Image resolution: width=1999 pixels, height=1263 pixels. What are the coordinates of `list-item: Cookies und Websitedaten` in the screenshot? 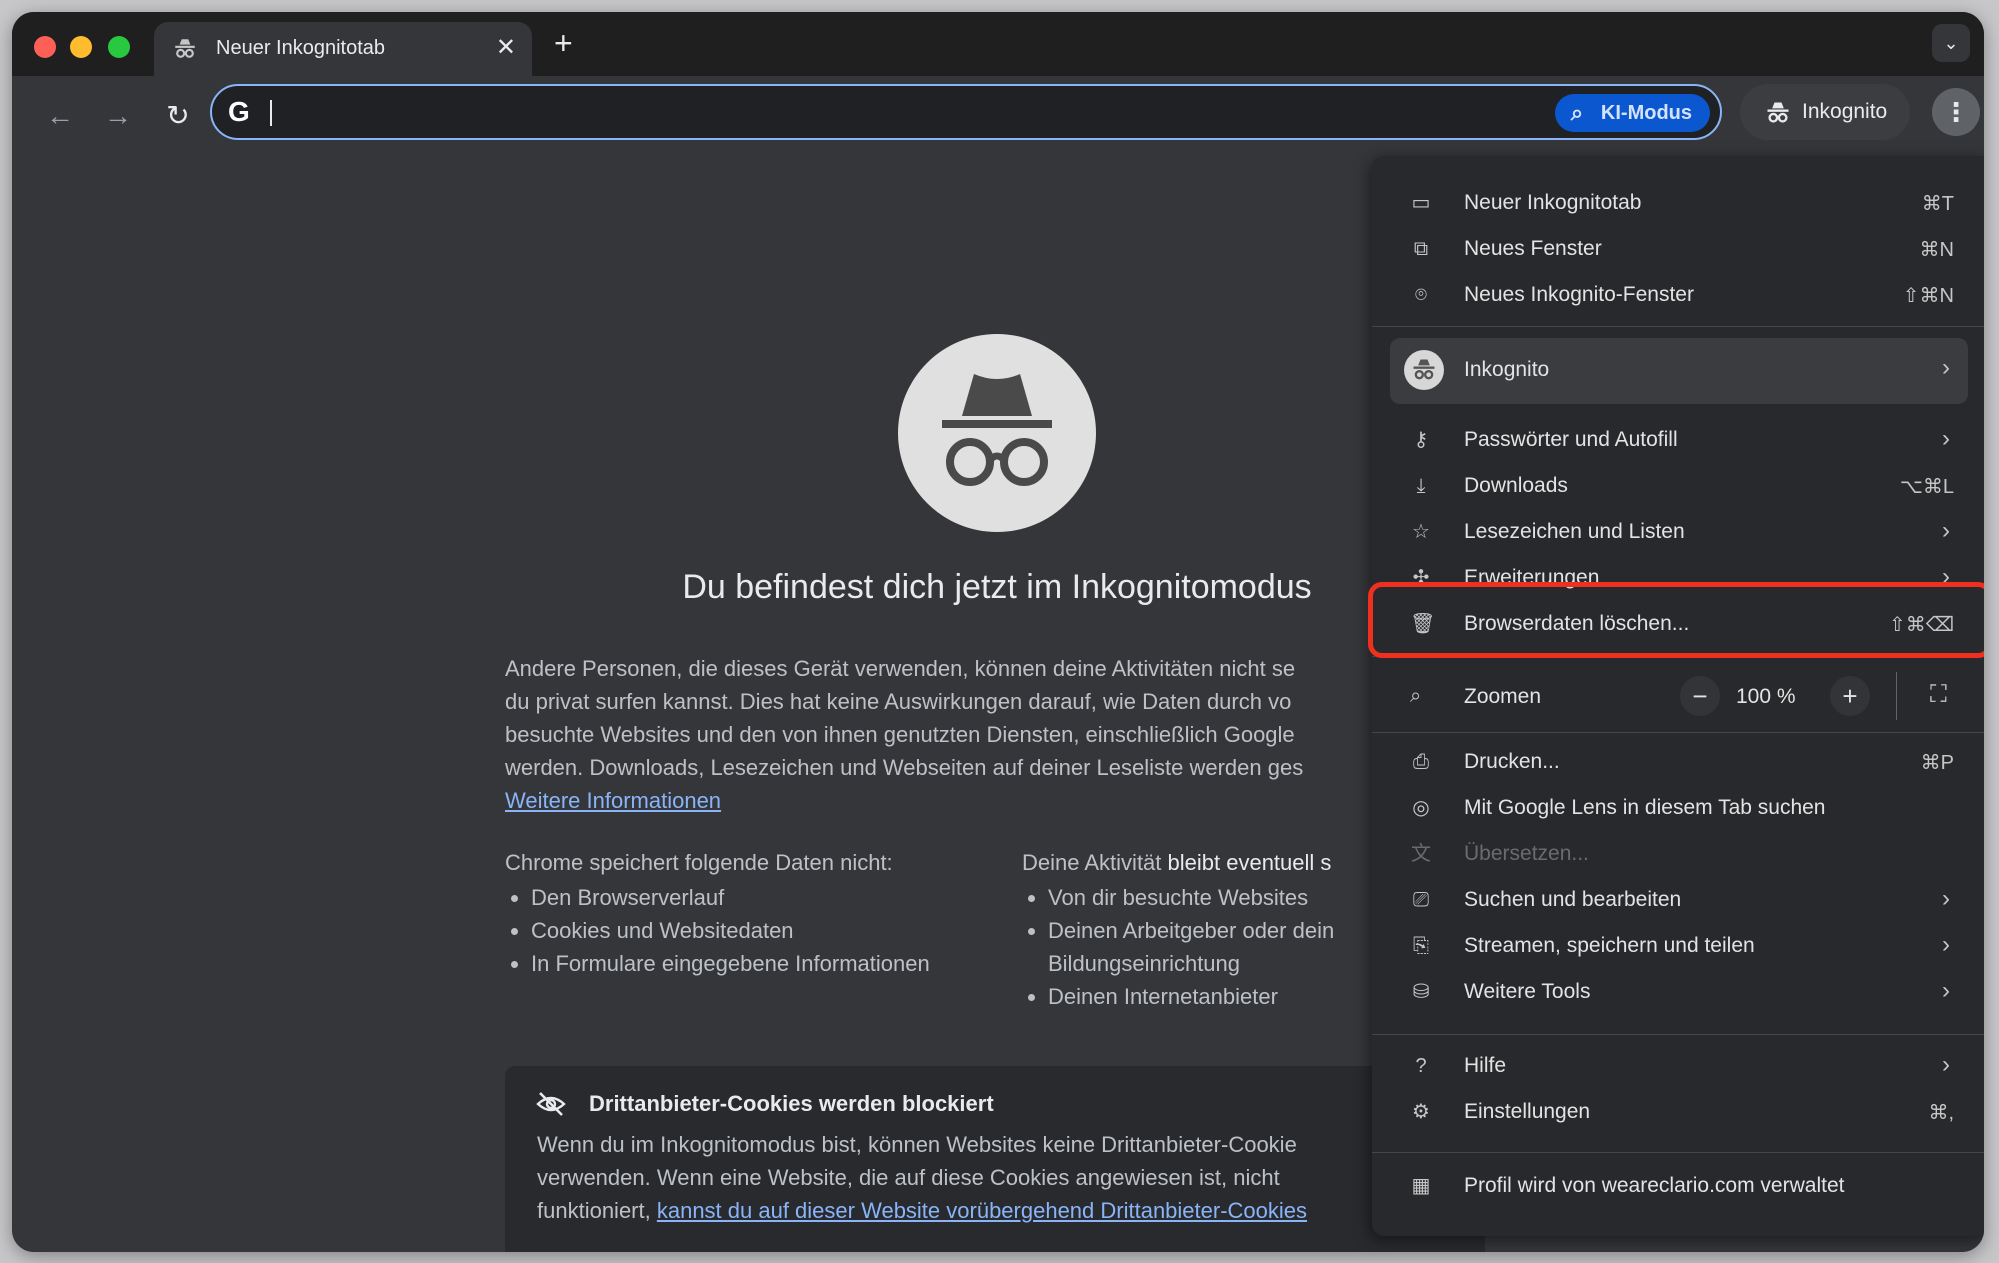 It's located at (730, 930).